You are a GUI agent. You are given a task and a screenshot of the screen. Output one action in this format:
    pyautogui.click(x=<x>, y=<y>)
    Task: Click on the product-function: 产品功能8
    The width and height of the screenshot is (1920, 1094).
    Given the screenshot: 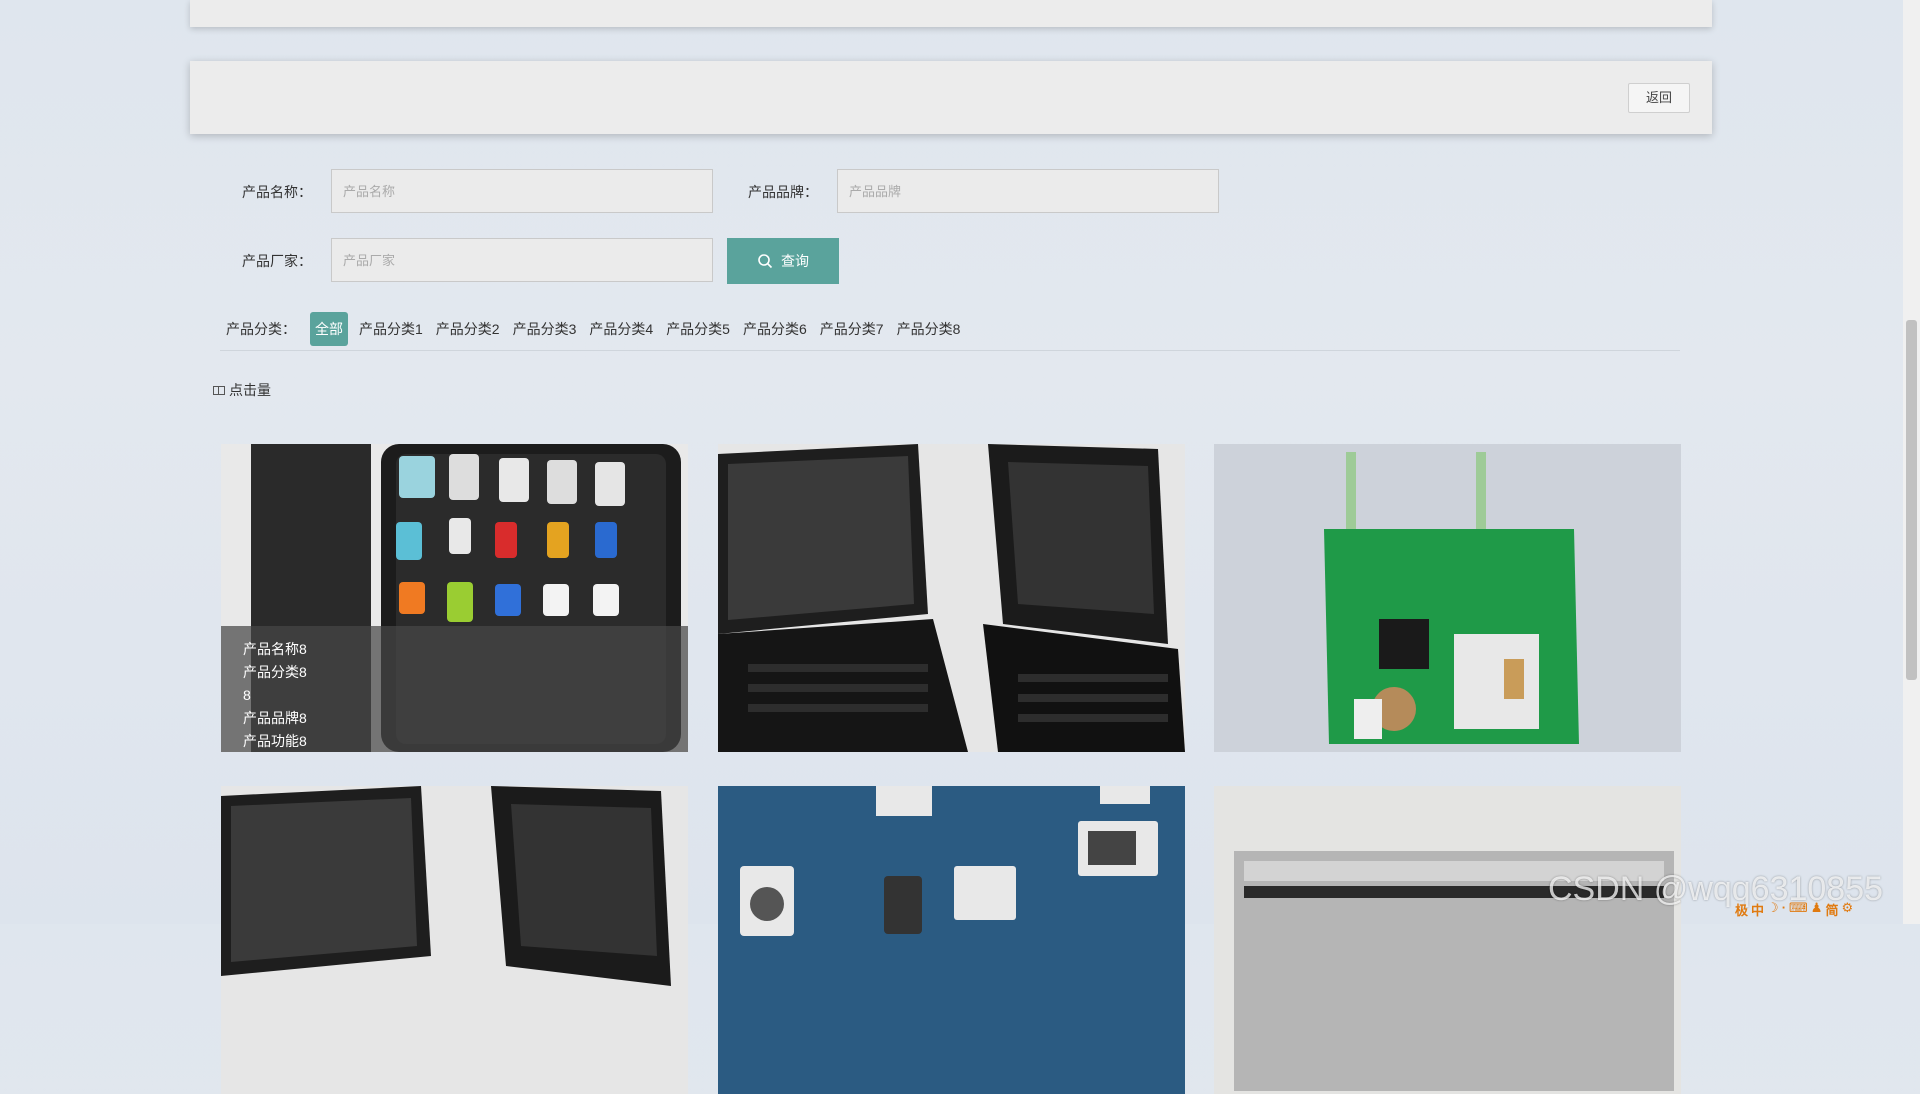 What is the action you would take?
    pyautogui.click(x=275, y=741)
    